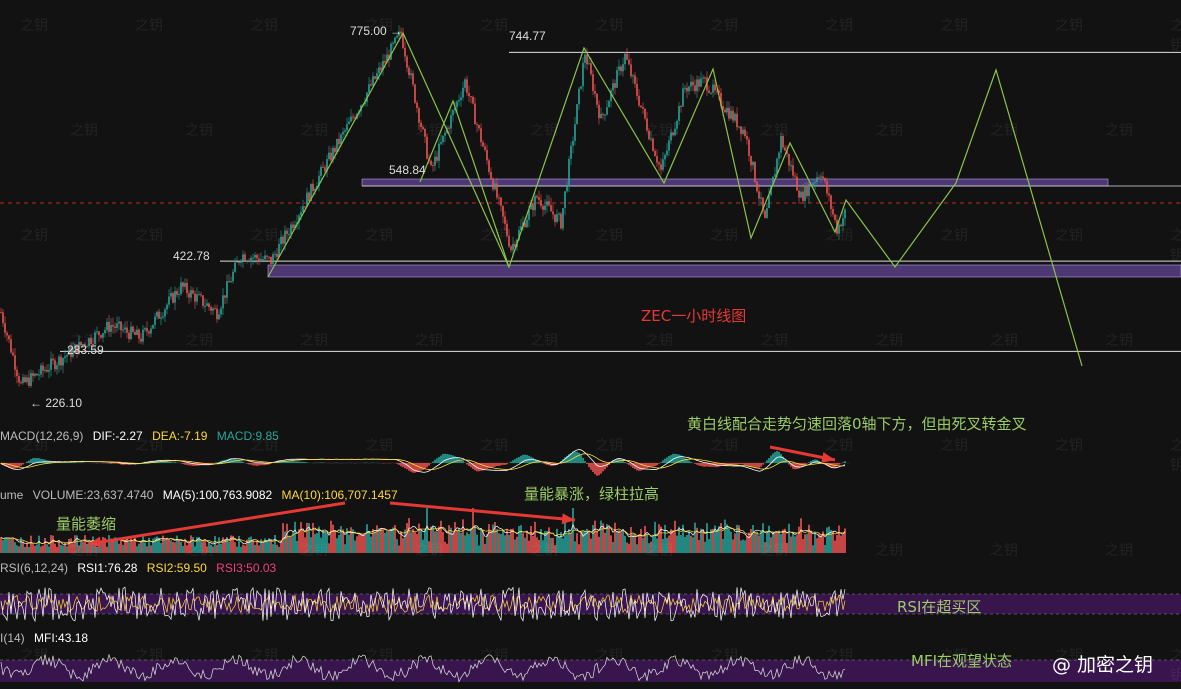 The width and height of the screenshot is (1181, 689). What do you see at coordinates (339, 495) in the screenshot?
I see `volume-ma10: MA(10):106,707.1457` at bounding box center [339, 495].